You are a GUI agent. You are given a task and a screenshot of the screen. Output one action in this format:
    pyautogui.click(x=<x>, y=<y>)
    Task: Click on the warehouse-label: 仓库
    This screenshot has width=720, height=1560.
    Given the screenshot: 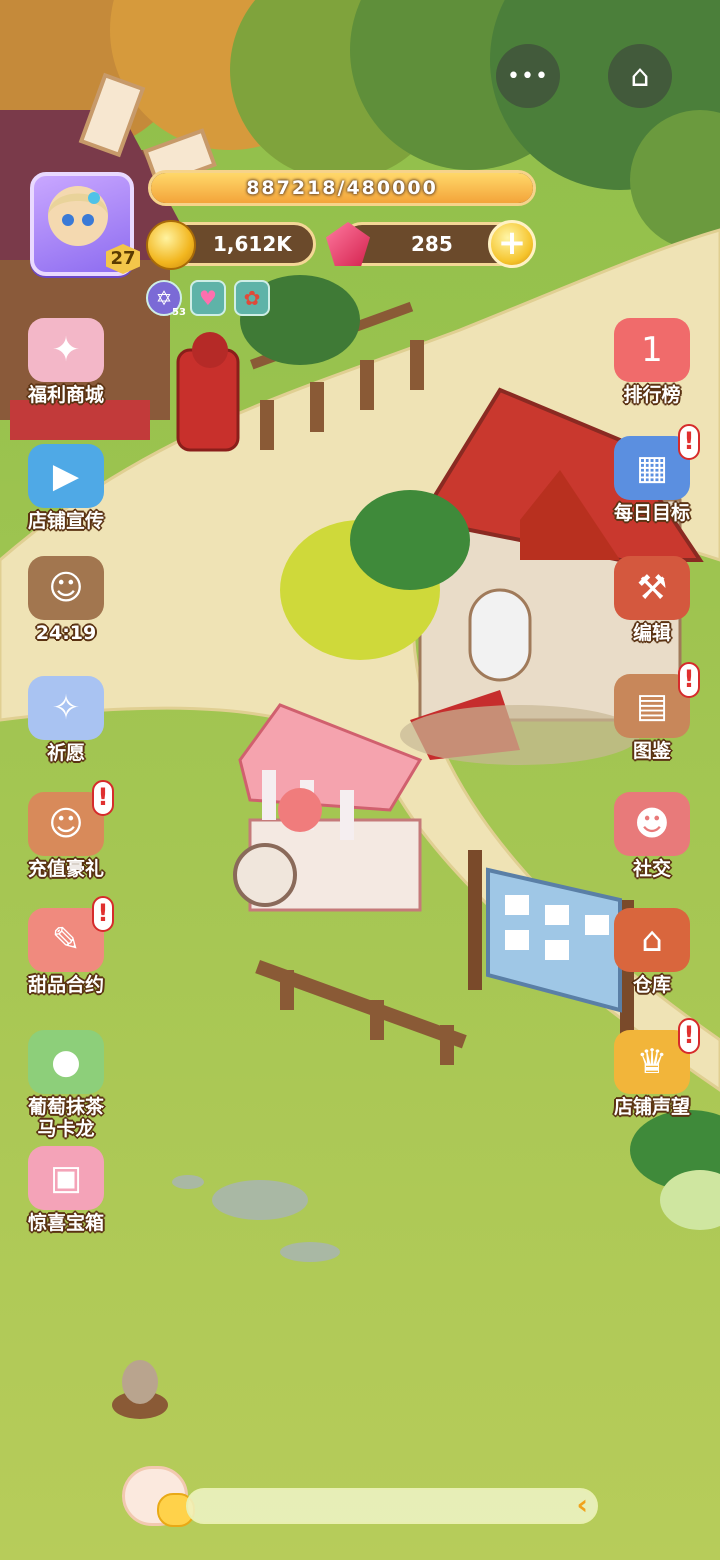 What is the action you would take?
    pyautogui.click(x=651, y=985)
    